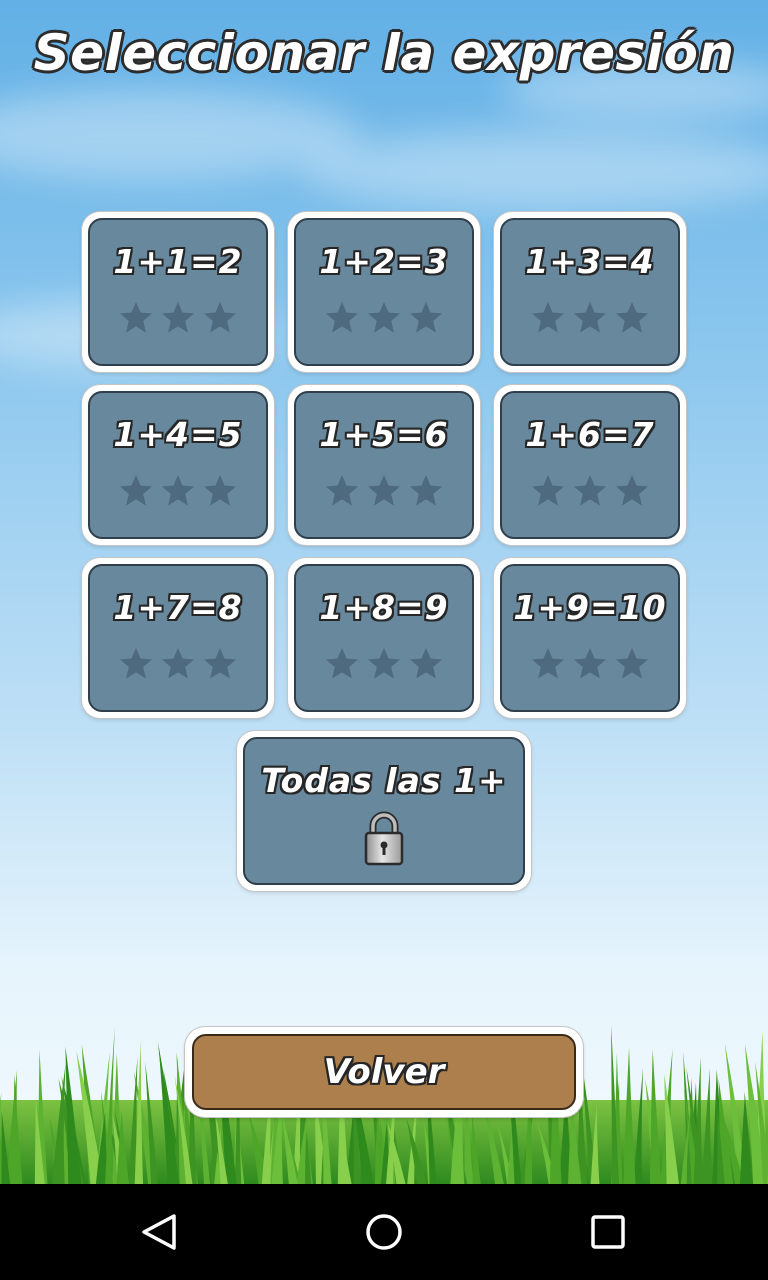 This screenshot has width=768, height=1280. What do you see at coordinates (590, 607) in the screenshot?
I see `level-label: 1+9=10` at bounding box center [590, 607].